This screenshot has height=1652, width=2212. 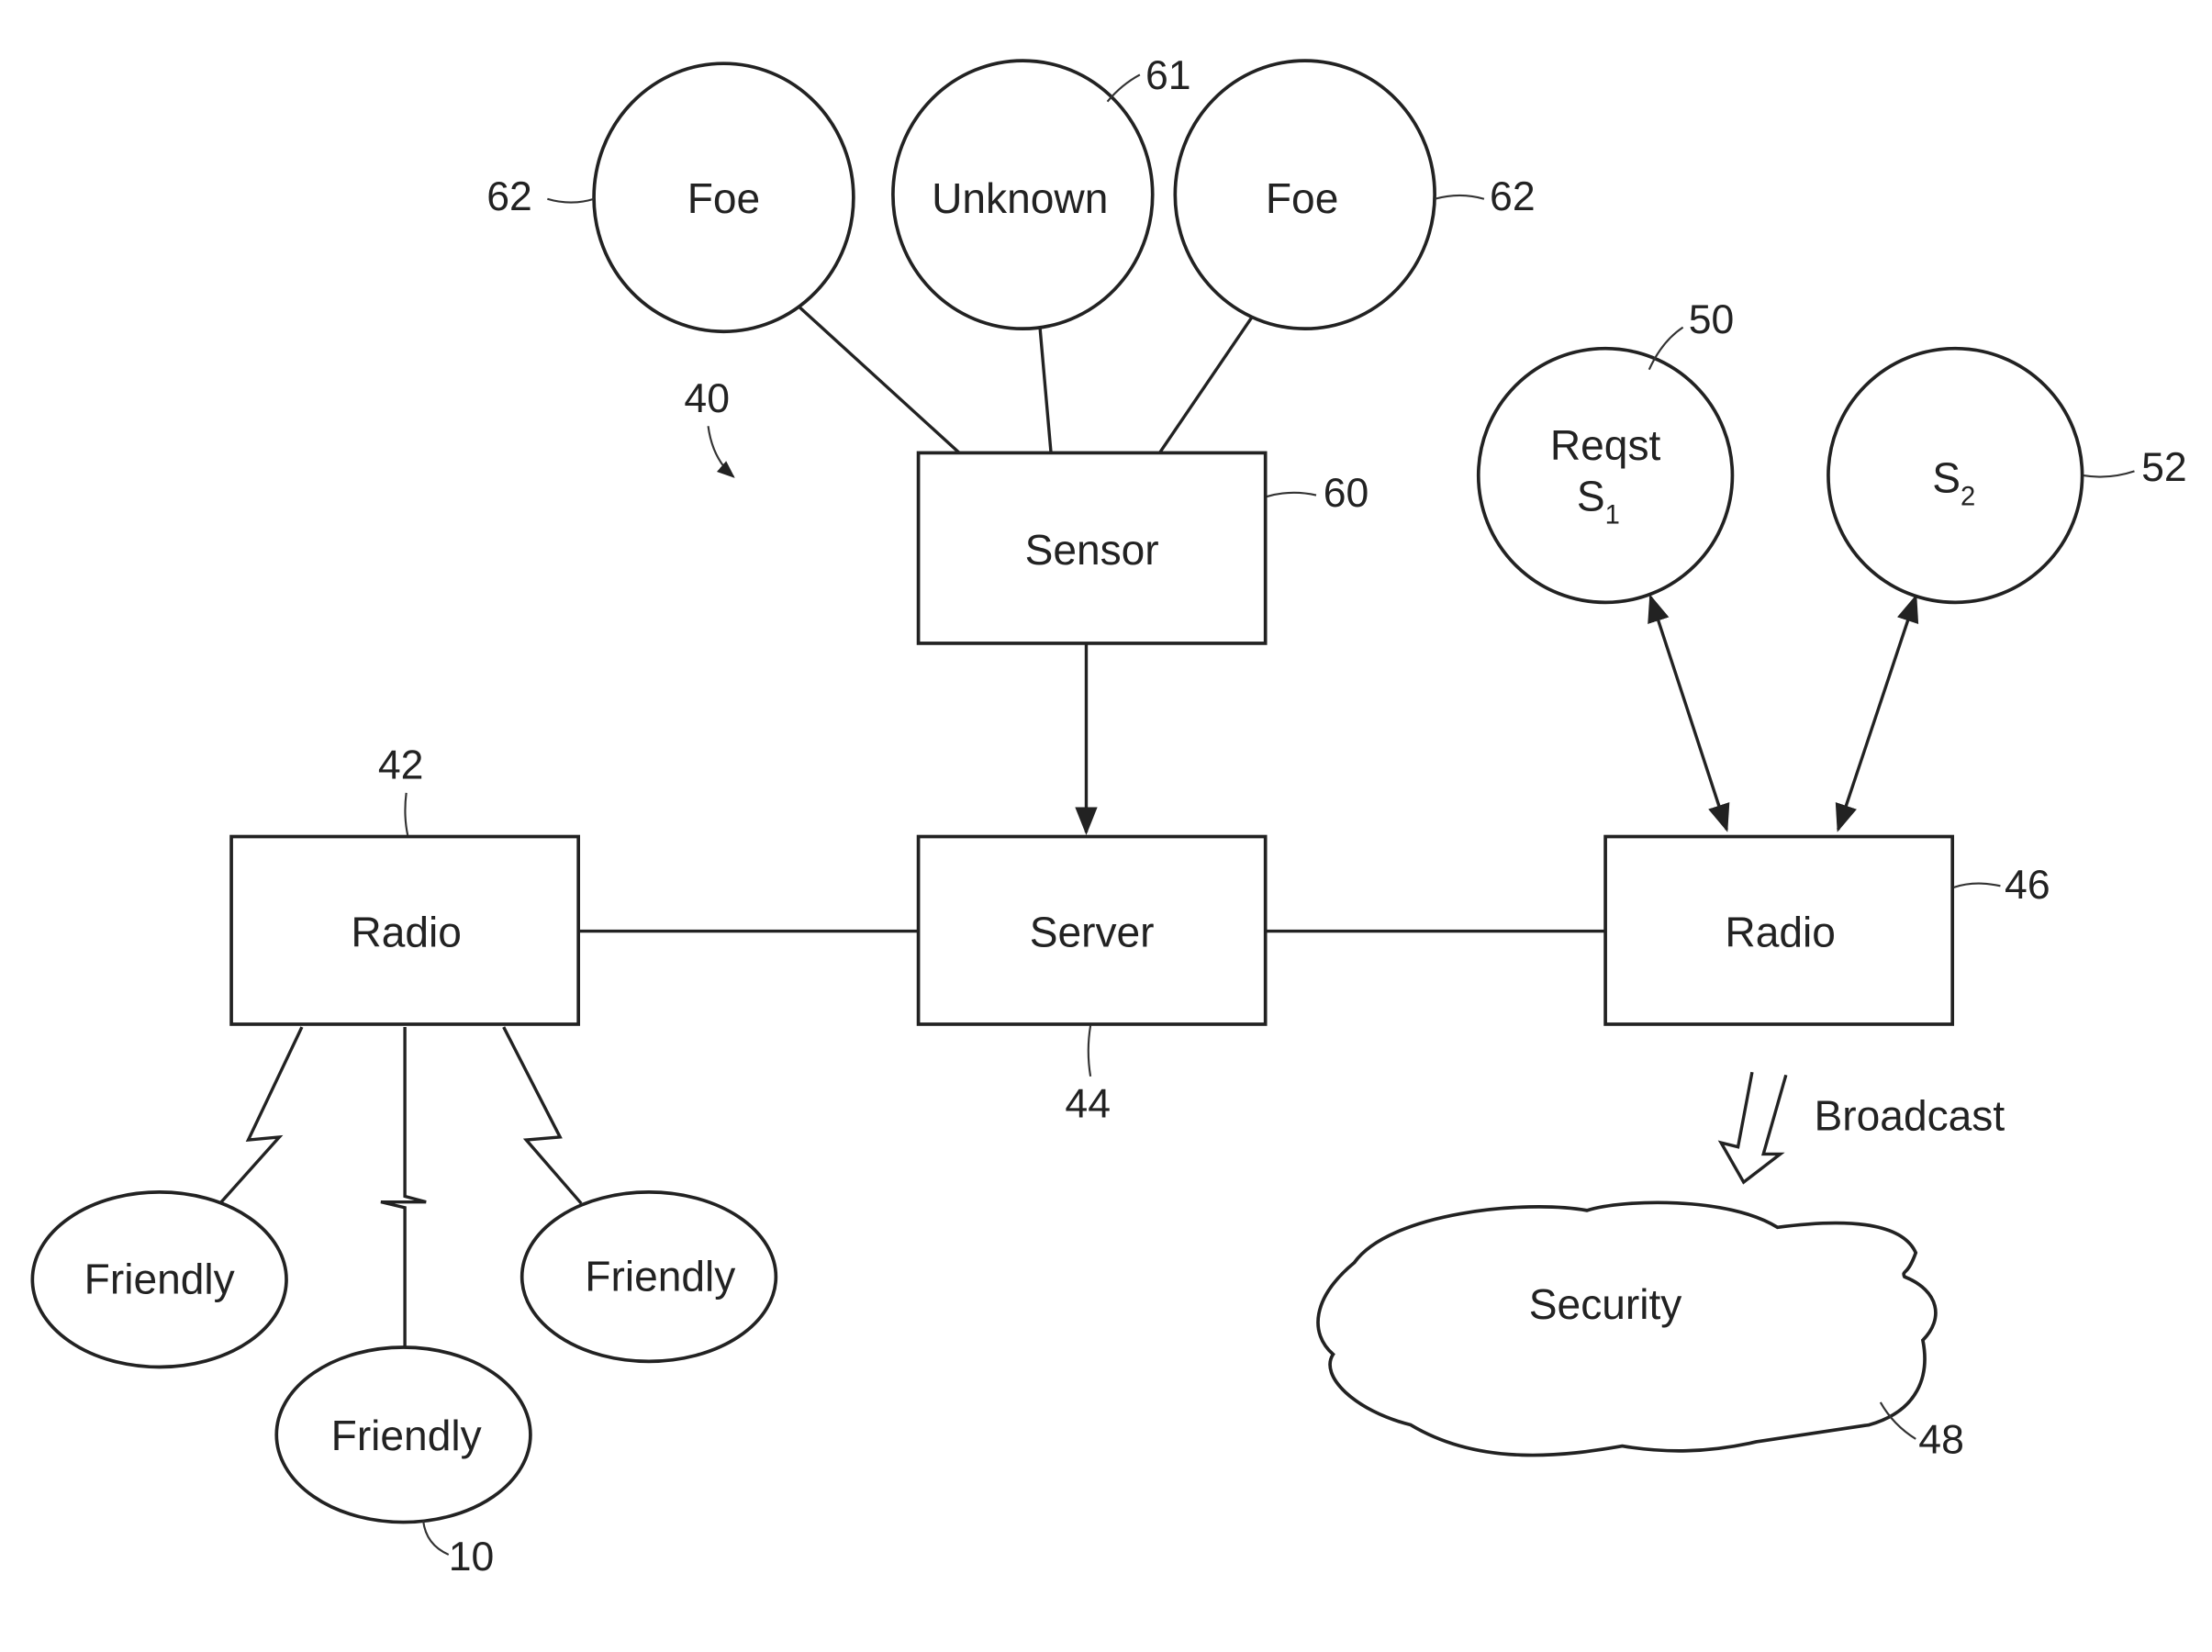 I want to click on node-radio-right: Radio, so click(x=1779, y=930).